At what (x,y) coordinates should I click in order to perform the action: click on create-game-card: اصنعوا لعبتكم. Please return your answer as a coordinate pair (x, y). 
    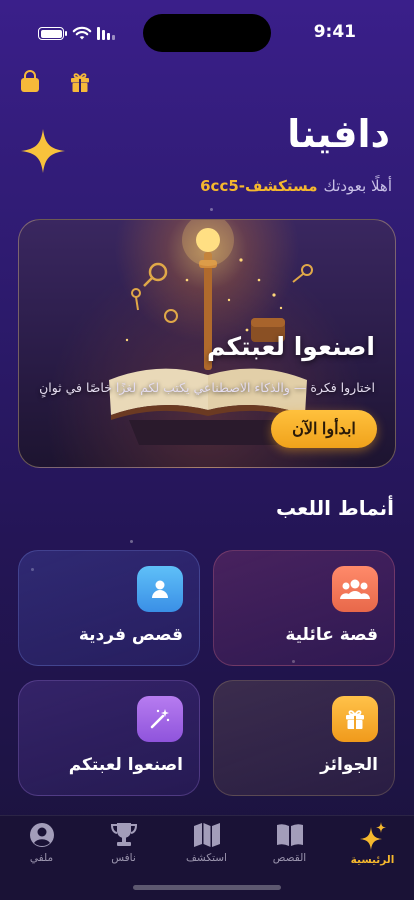
    Looking at the image, I should click on (109, 738).